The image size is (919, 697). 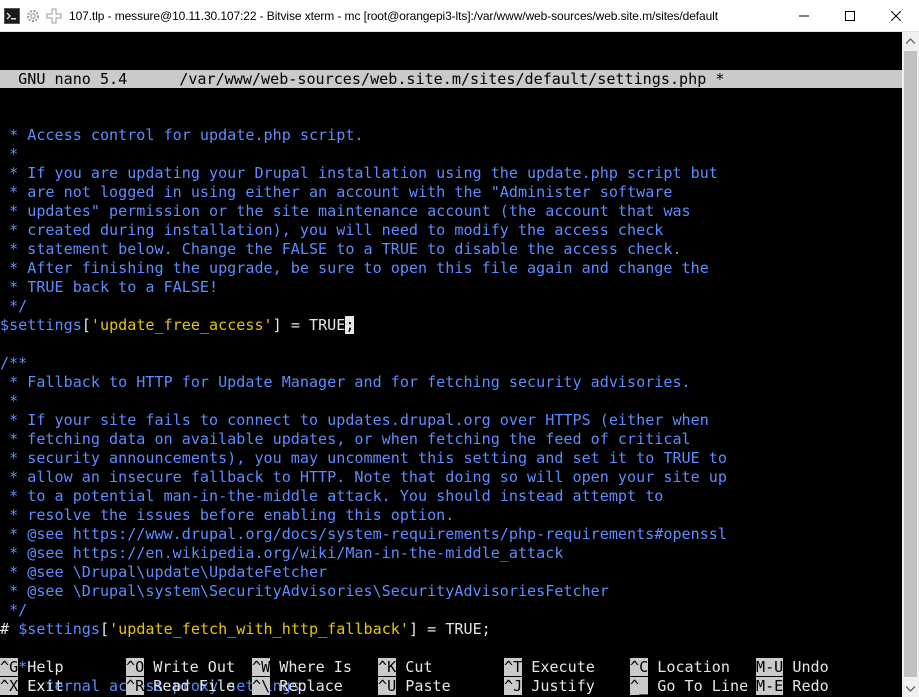 I want to click on shortcut-exit: ^X Exit, so click(x=32, y=686).